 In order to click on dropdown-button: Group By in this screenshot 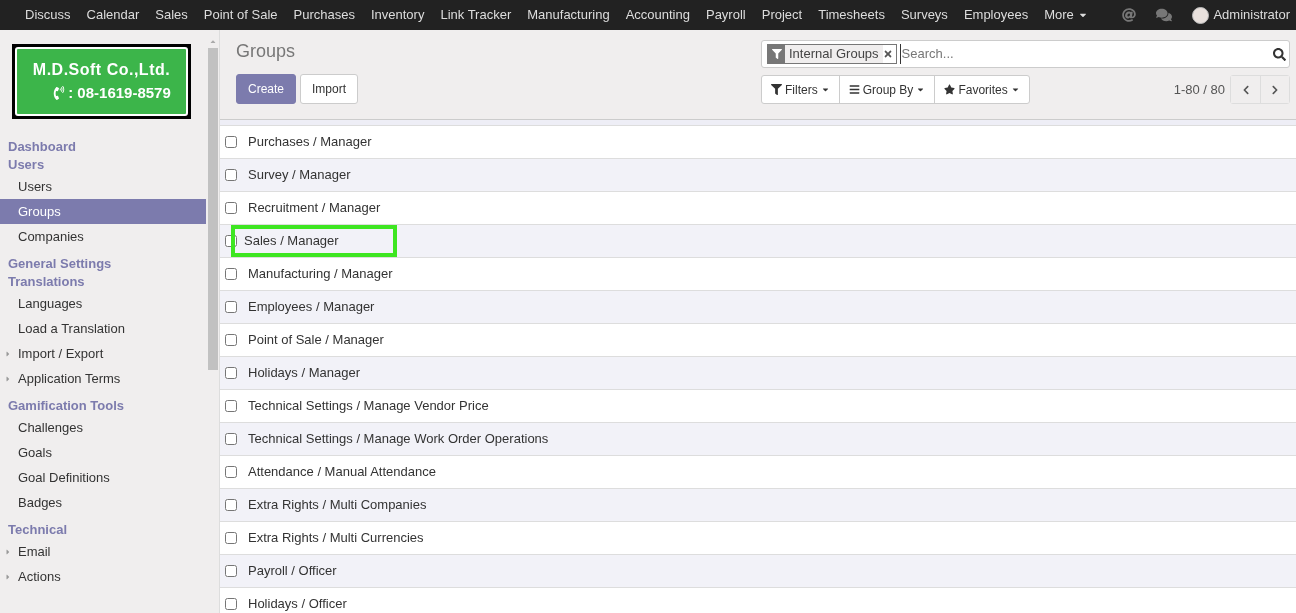, I will do `click(886, 89)`.